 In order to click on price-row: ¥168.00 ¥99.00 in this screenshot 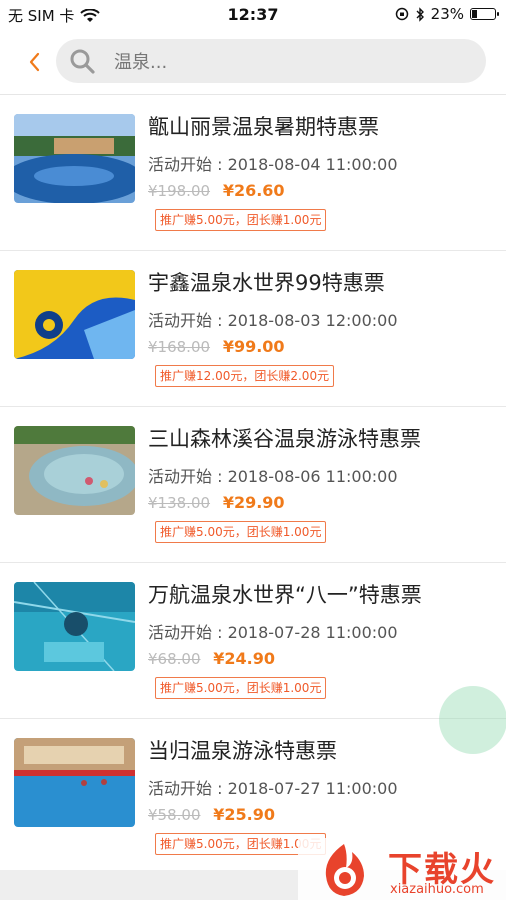, I will do `click(216, 346)`.